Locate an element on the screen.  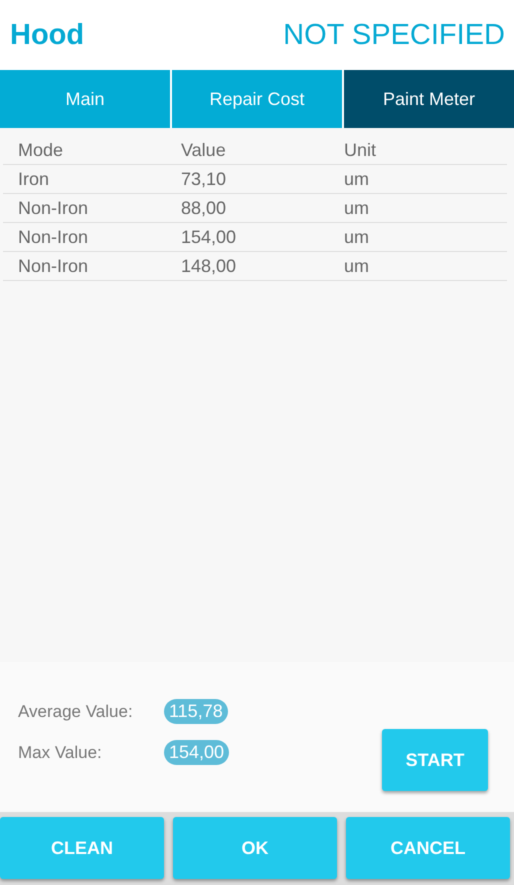
action-button: OK is located at coordinates (255, 848).